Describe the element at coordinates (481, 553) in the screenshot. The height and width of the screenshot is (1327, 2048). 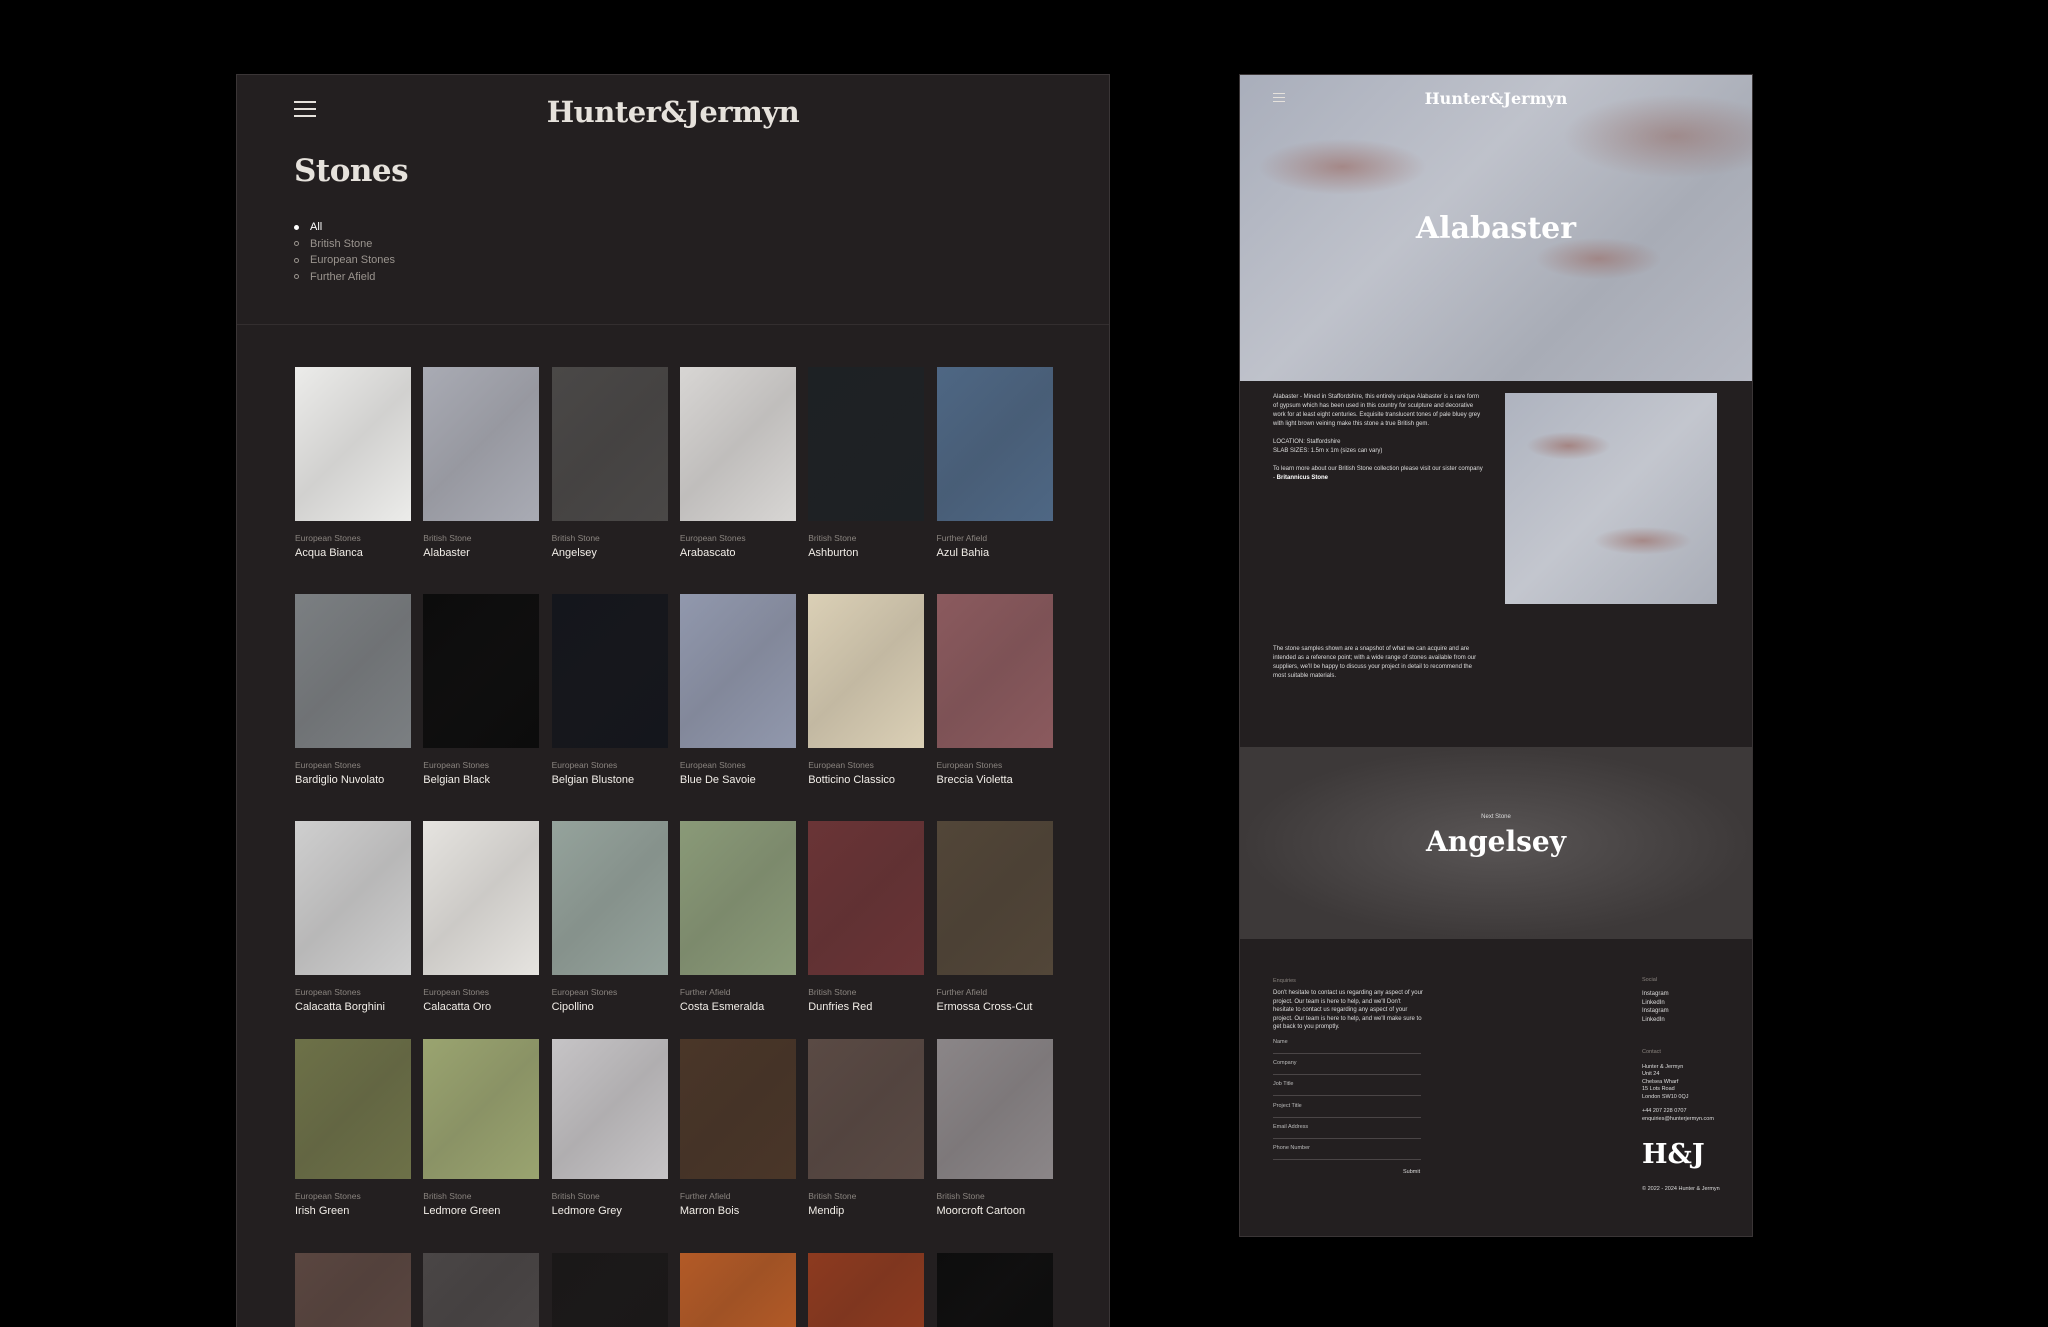
I see `stone-name: Alabaster` at that location.